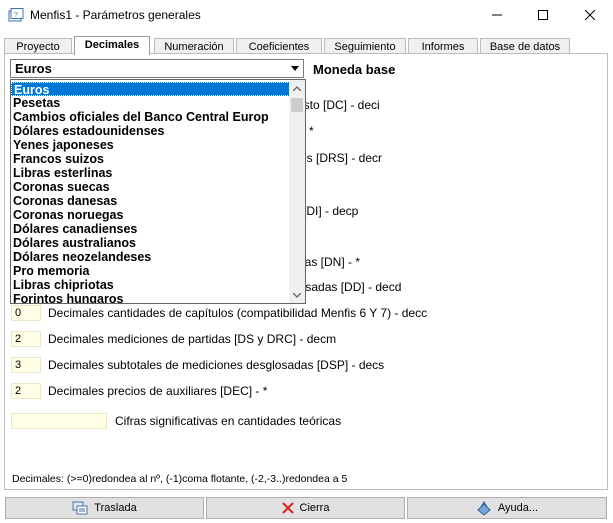 This screenshot has width=613, height=523. Describe the element at coordinates (443, 46) in the screenshot. I see `tab-informes: Informes` at that location.